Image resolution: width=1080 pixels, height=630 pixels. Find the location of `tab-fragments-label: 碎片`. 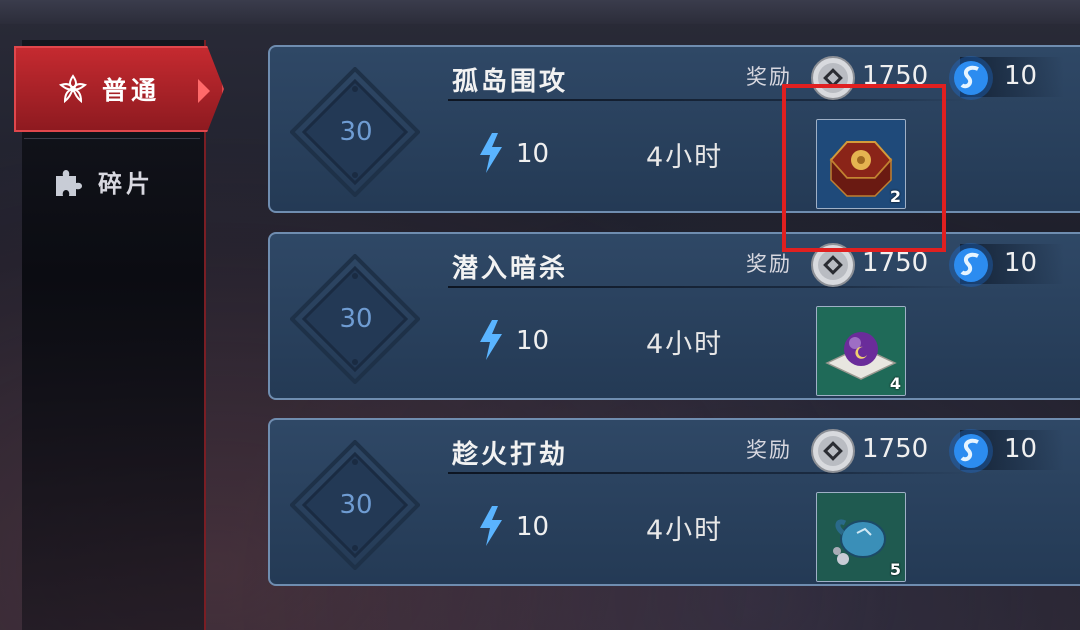

tab-fragments-label: 碎片 is located at coordinates (126, 184).